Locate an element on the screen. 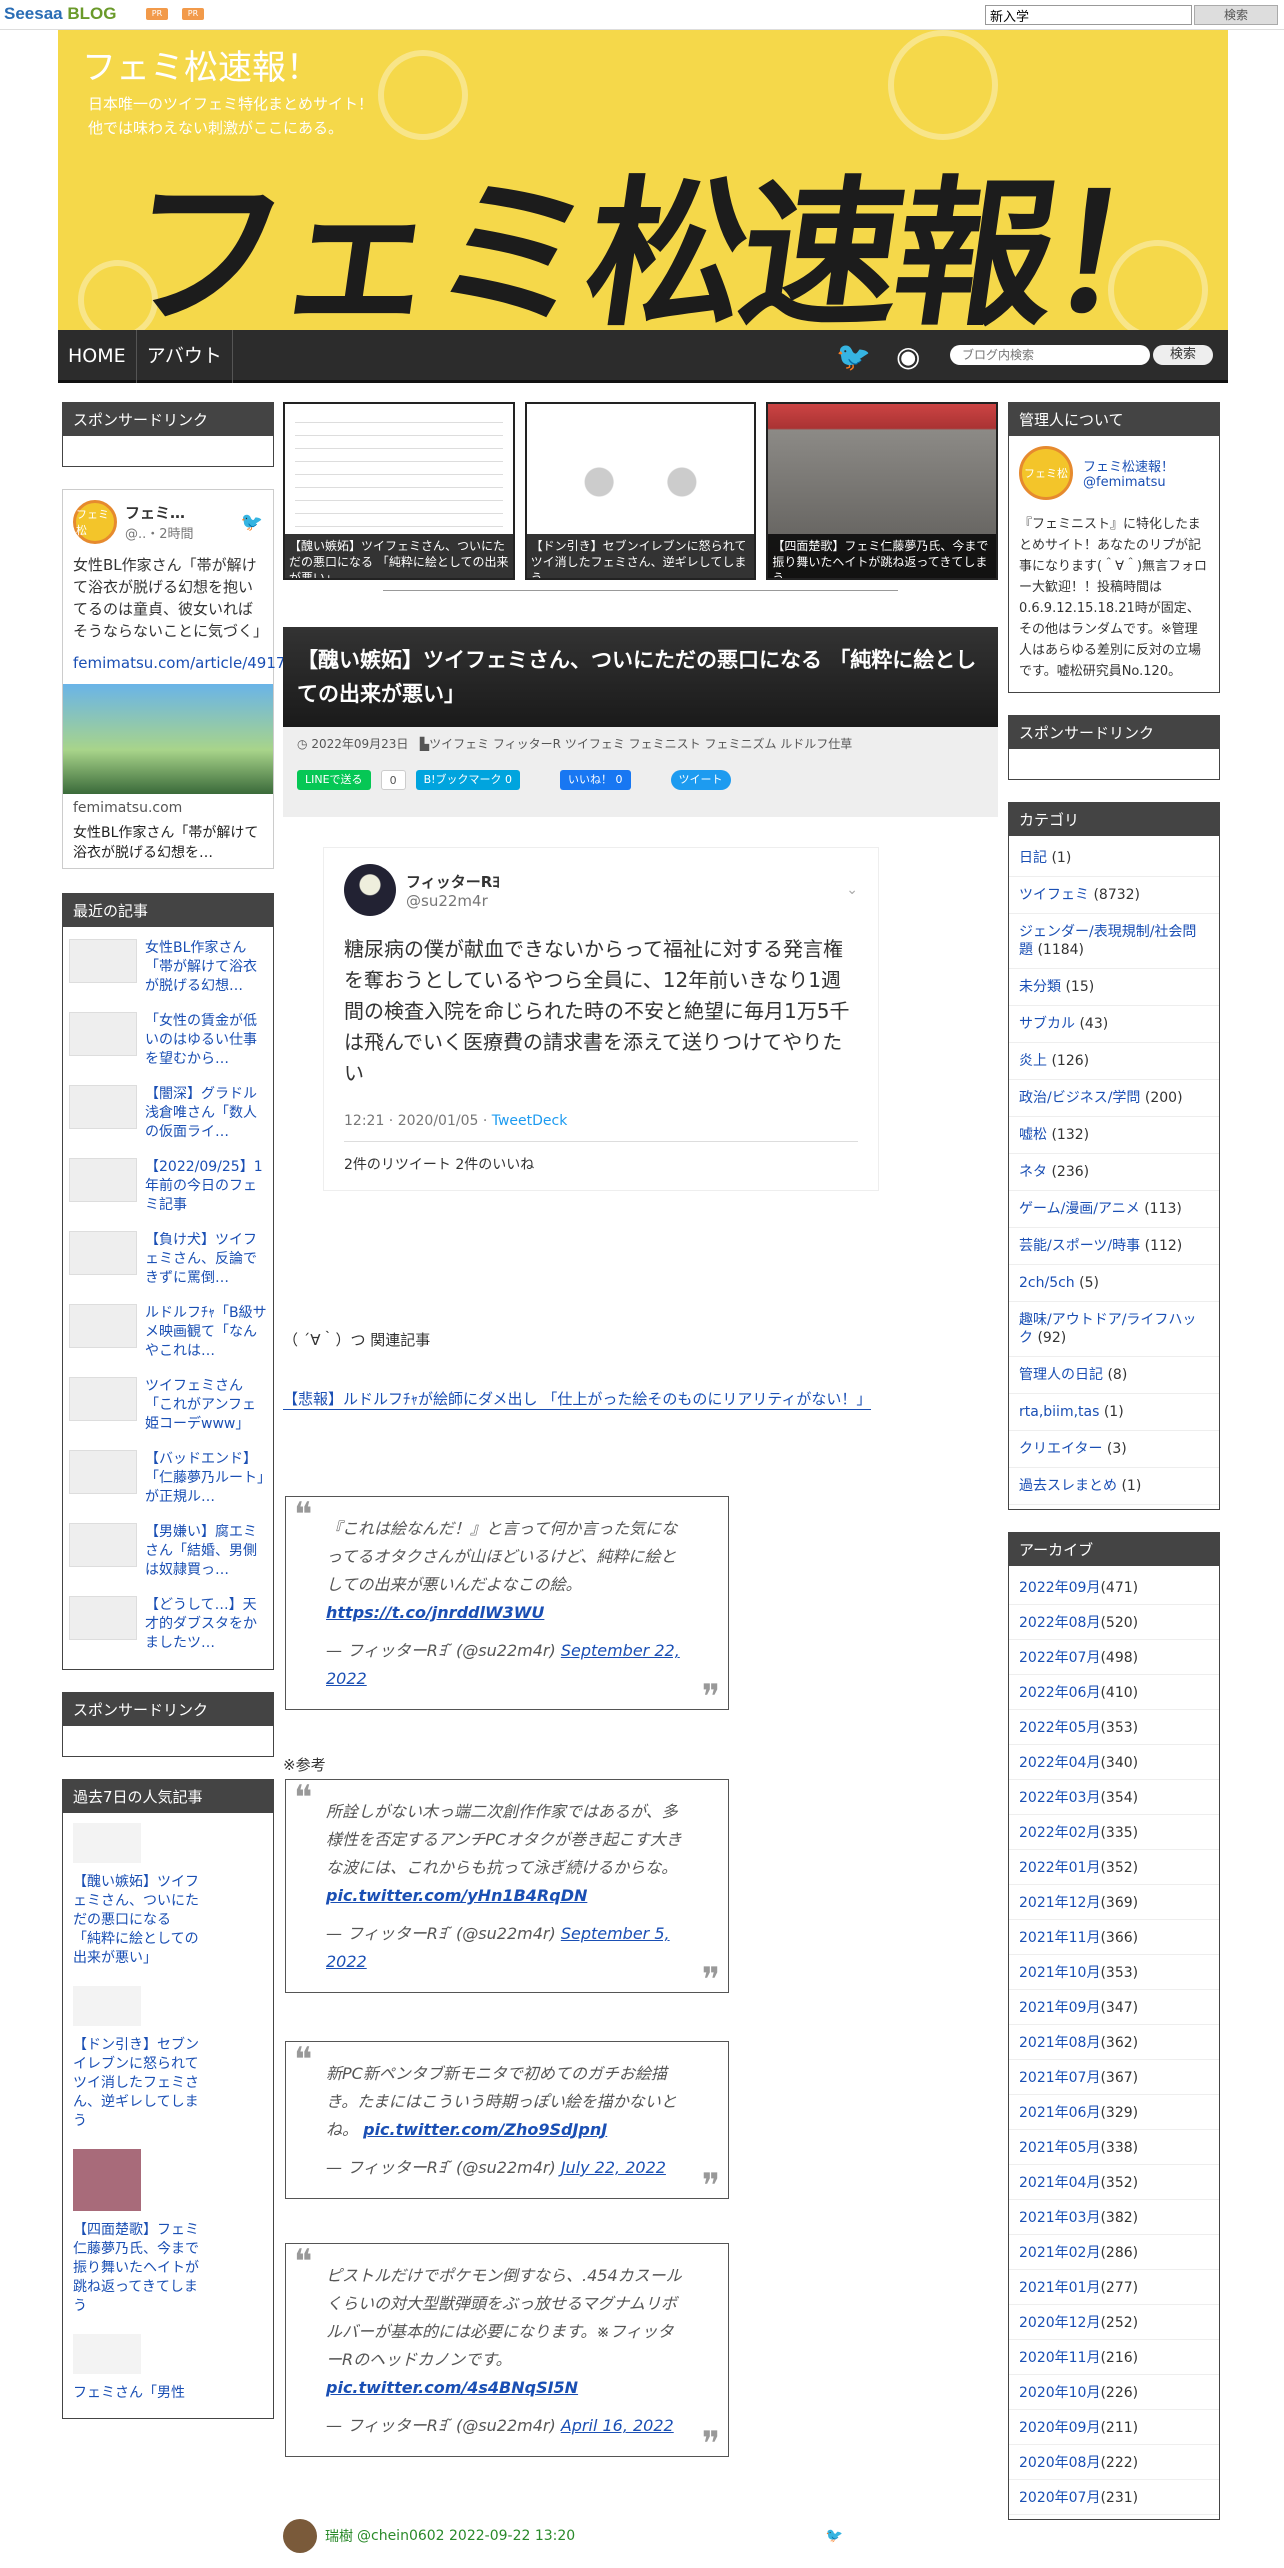 The height and width of the screenshot is (2568, 1284). category-item: 過去スレまとめ (1) is located at coordinates (1114, 1486).